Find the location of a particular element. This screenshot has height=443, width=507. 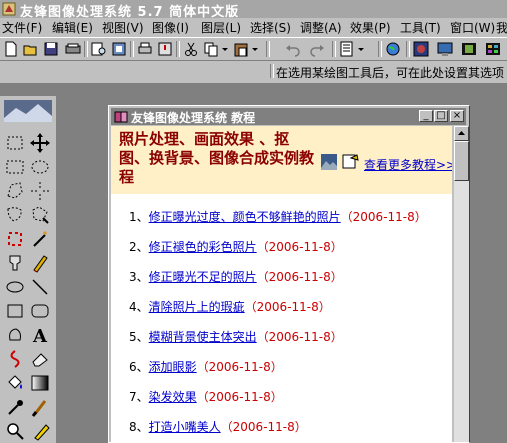

tutorial-scrollbar is located at coordinates (461, 284).